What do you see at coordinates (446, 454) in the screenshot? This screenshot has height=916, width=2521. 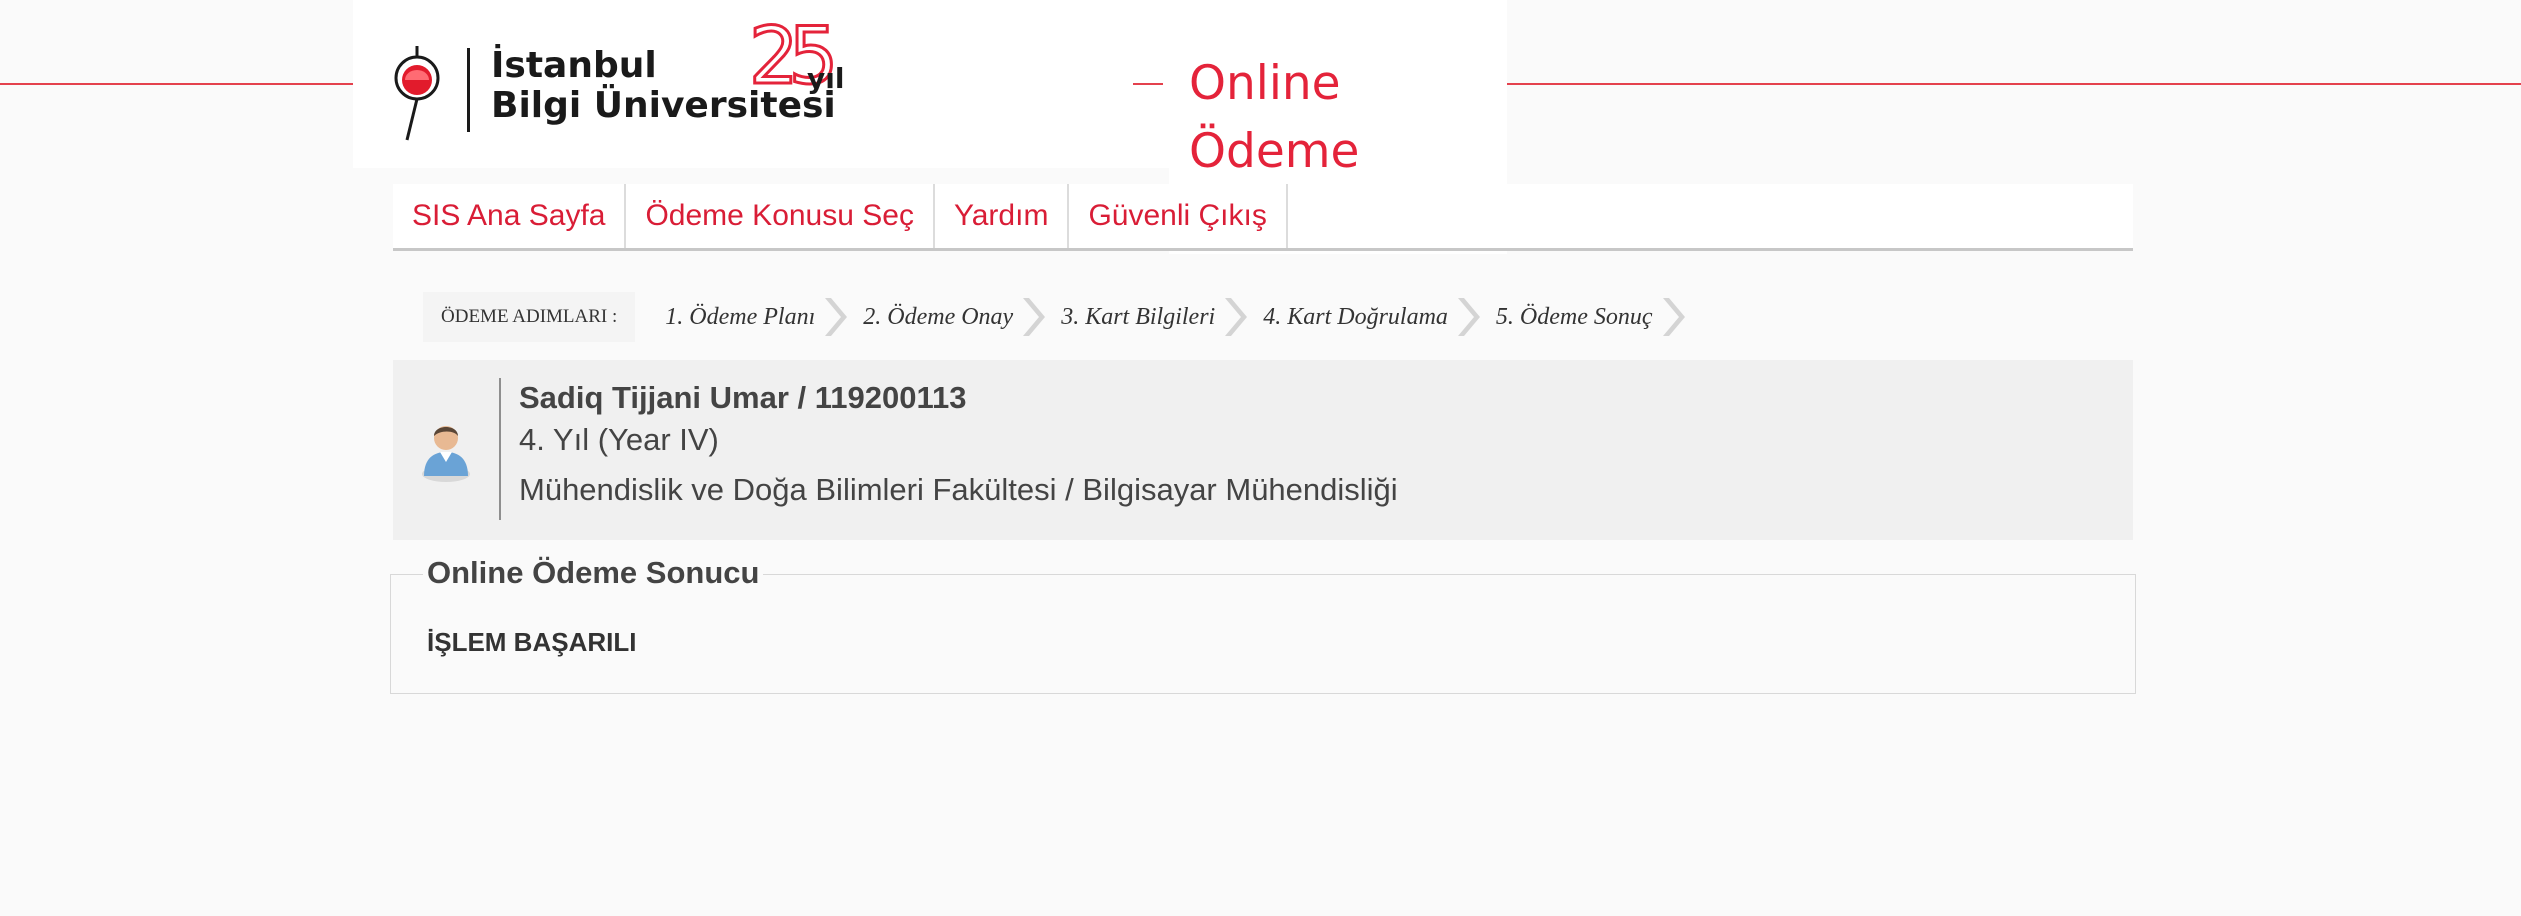 I see `user-avatar-icon` at bounding box center [446, 454].